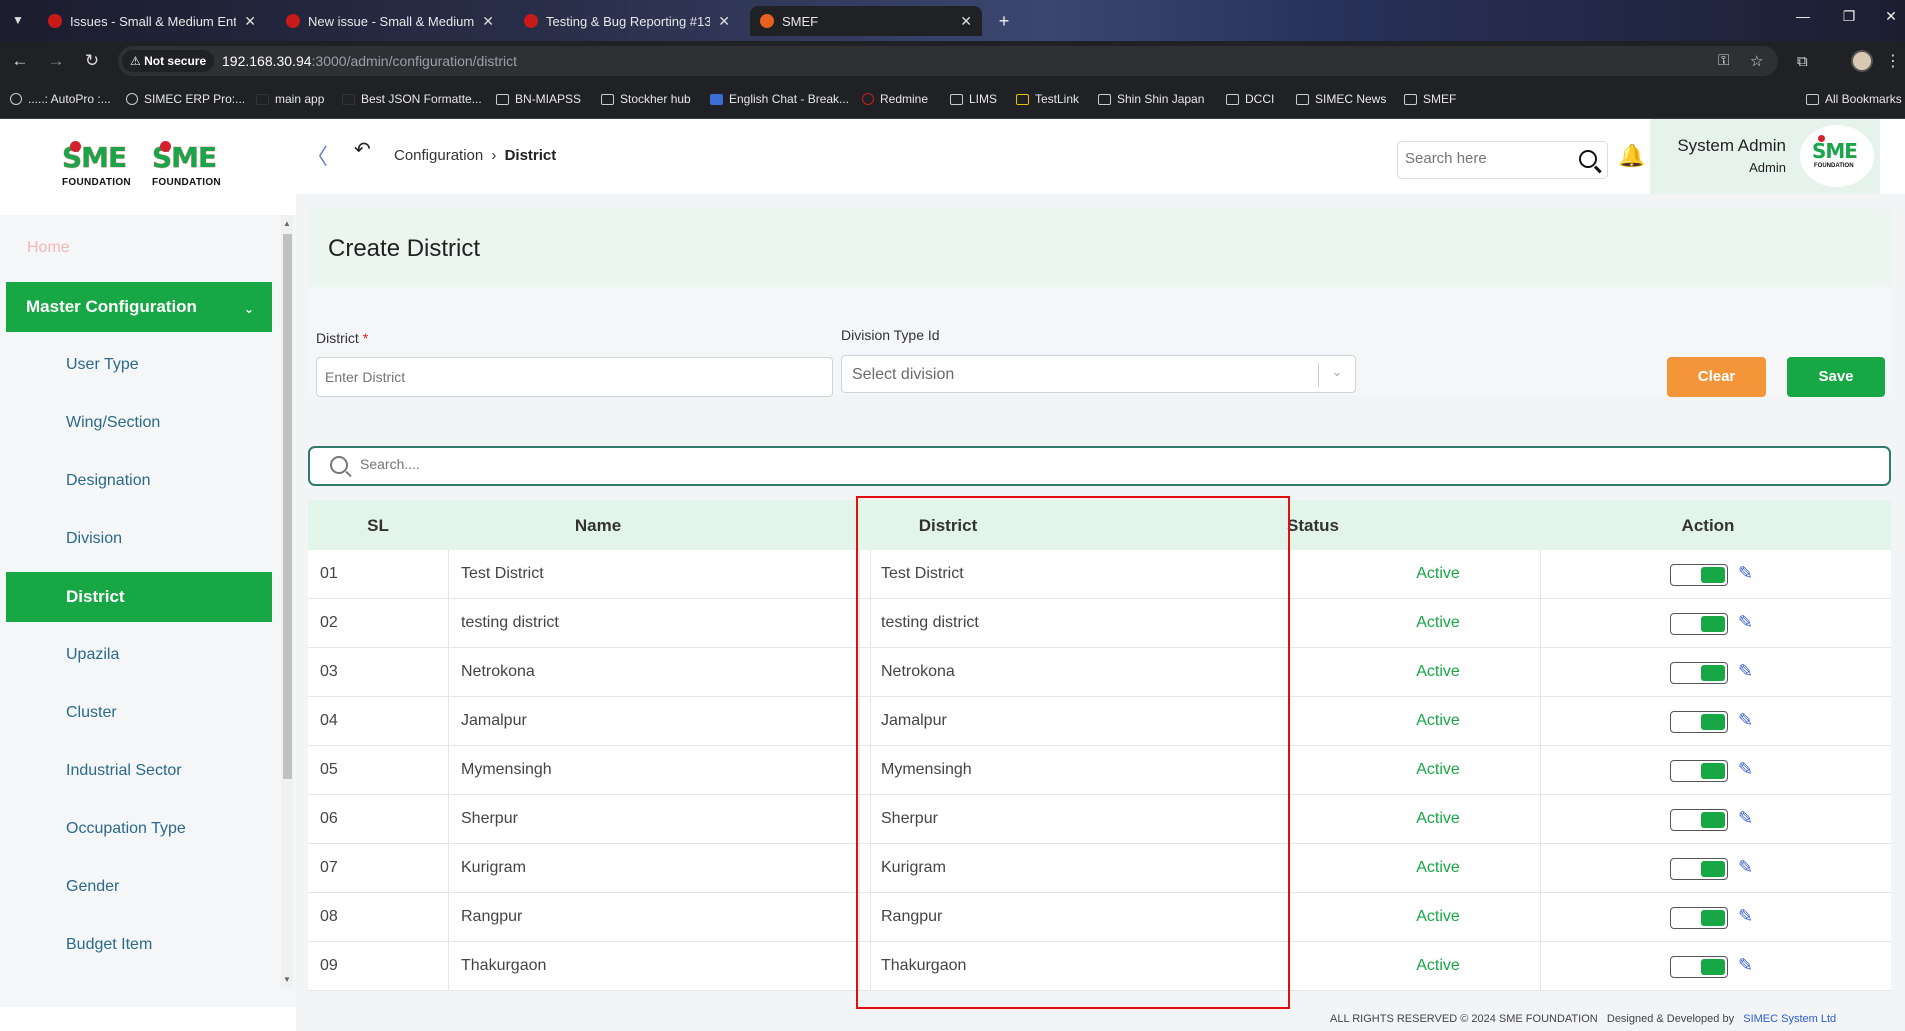 The image size is (1905, 1031). Describe the element at coordinates (290, 99) in the screenshot. I see `bookmark-main-app: main app` at that location.